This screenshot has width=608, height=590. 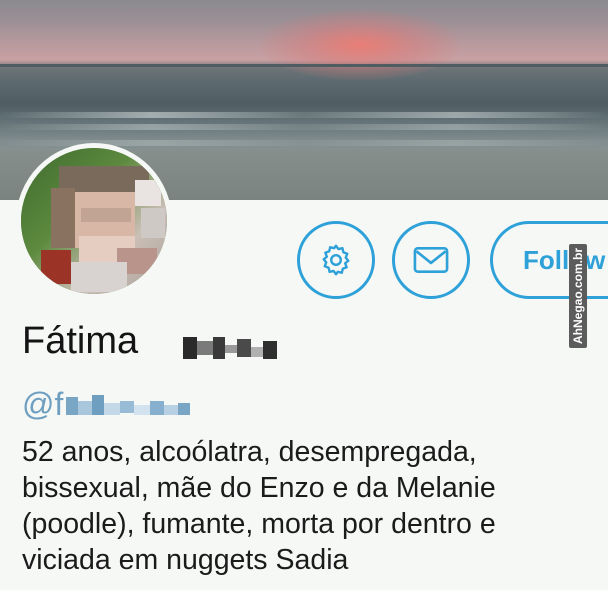 I want to click on envelope-icon, so click(x=431, y=260).